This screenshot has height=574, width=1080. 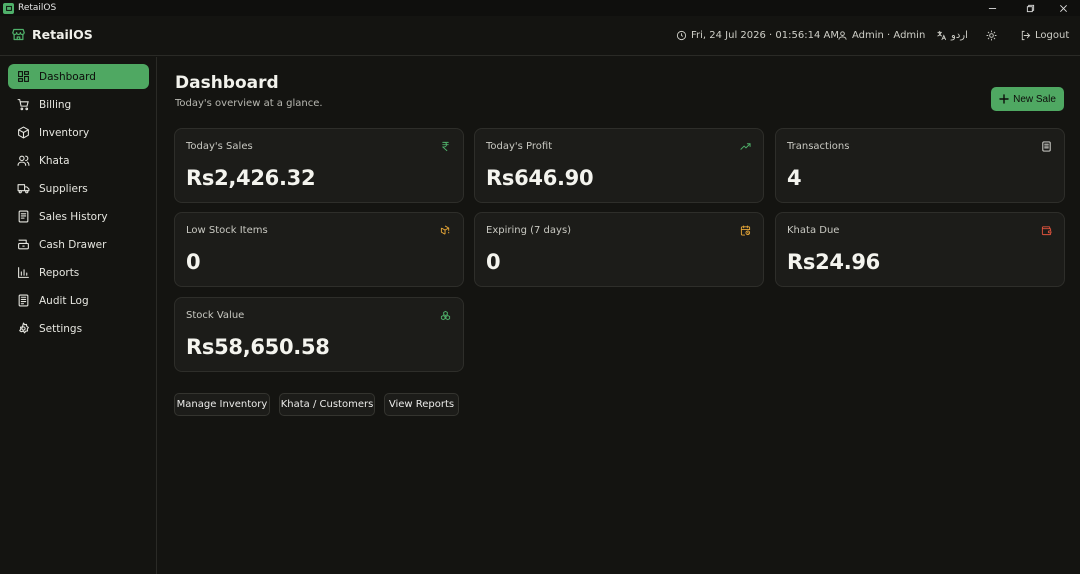 What do you see at coordinates (1046, 230) in the screenshot?
I see `wallet-icon` at bounding box center [1046, 230].